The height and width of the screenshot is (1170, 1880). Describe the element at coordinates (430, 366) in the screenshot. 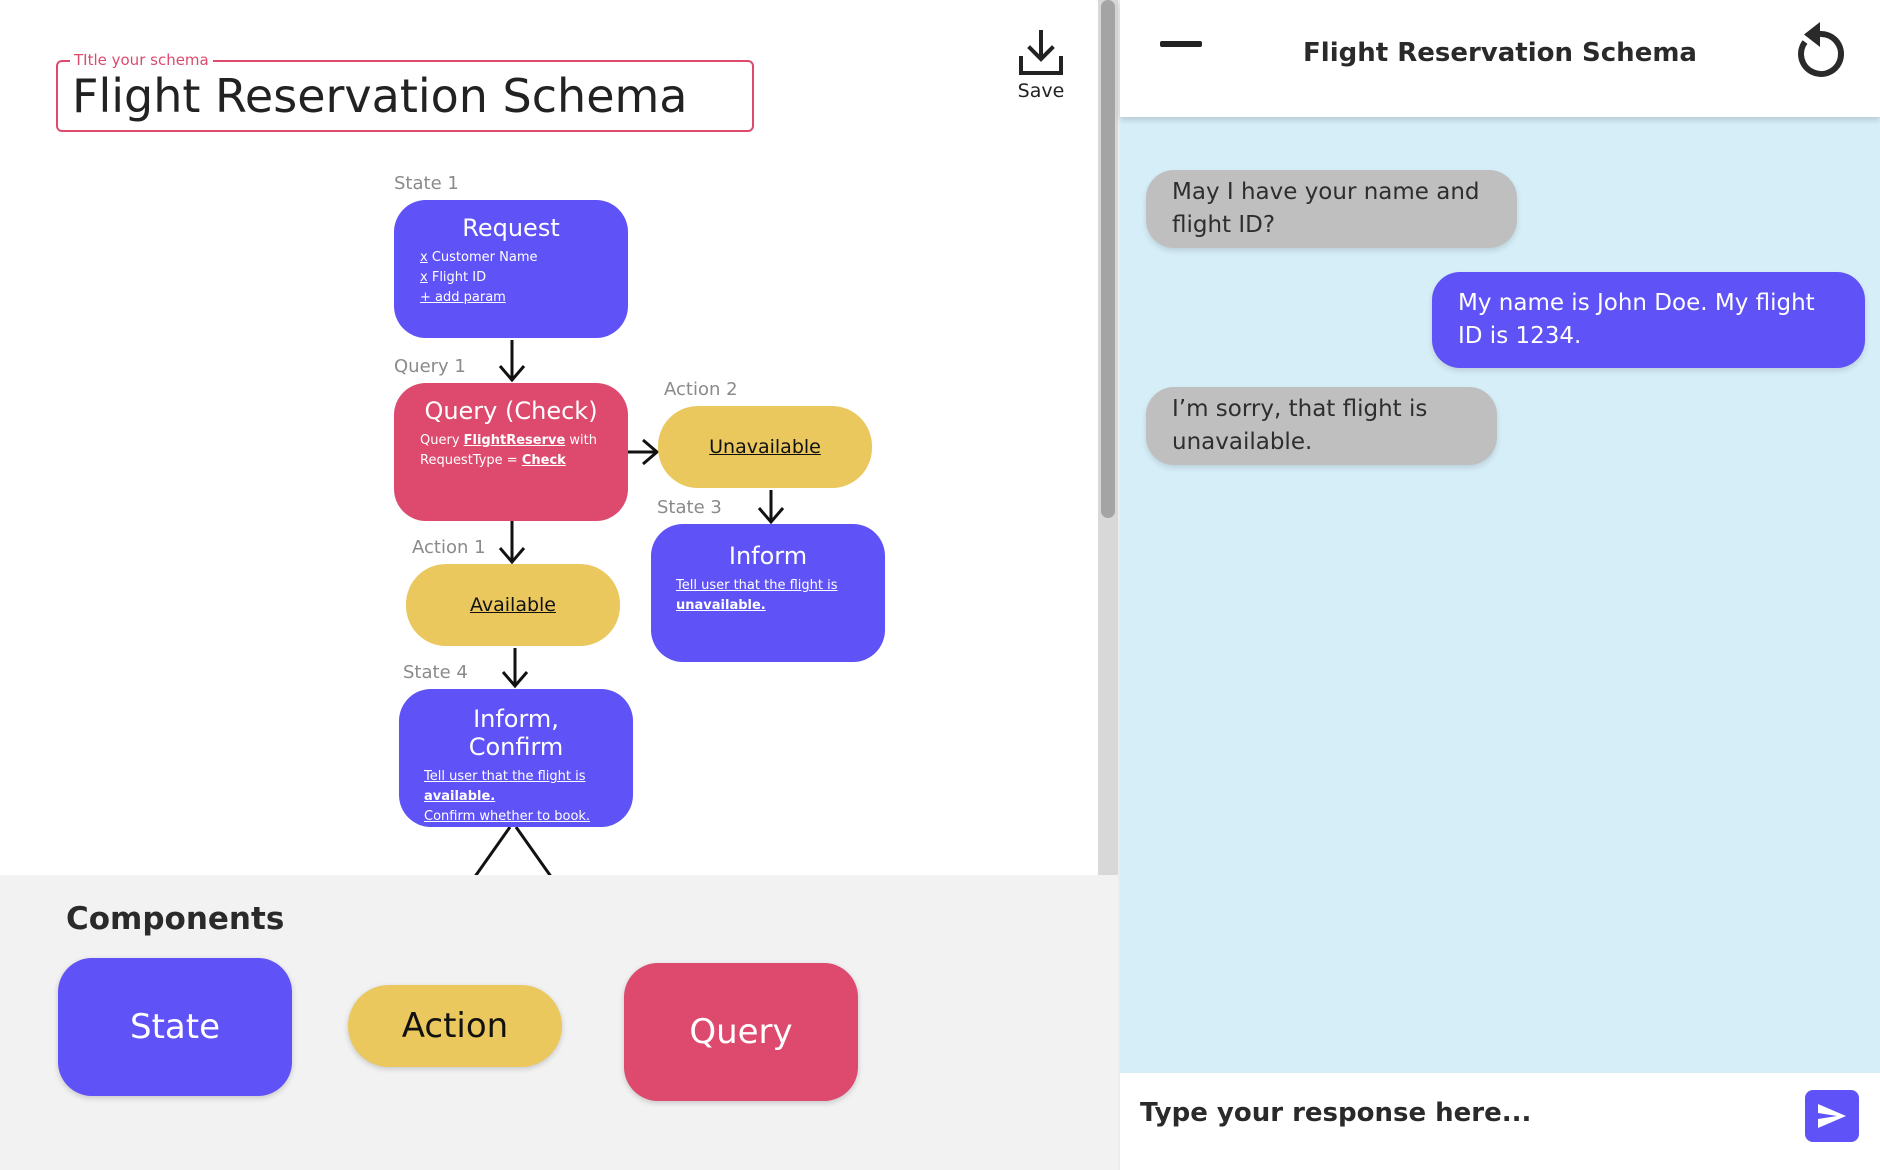

I see `query1-caption: Query 1` at that location.